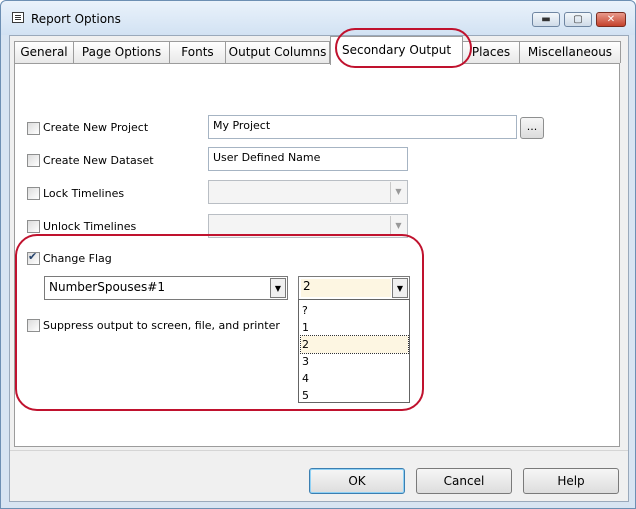 This screenshot has height=509, width=636. Describe the element at coordinates (354, 378) in the screenshot. I see `dropdown-option: 4` at that location.